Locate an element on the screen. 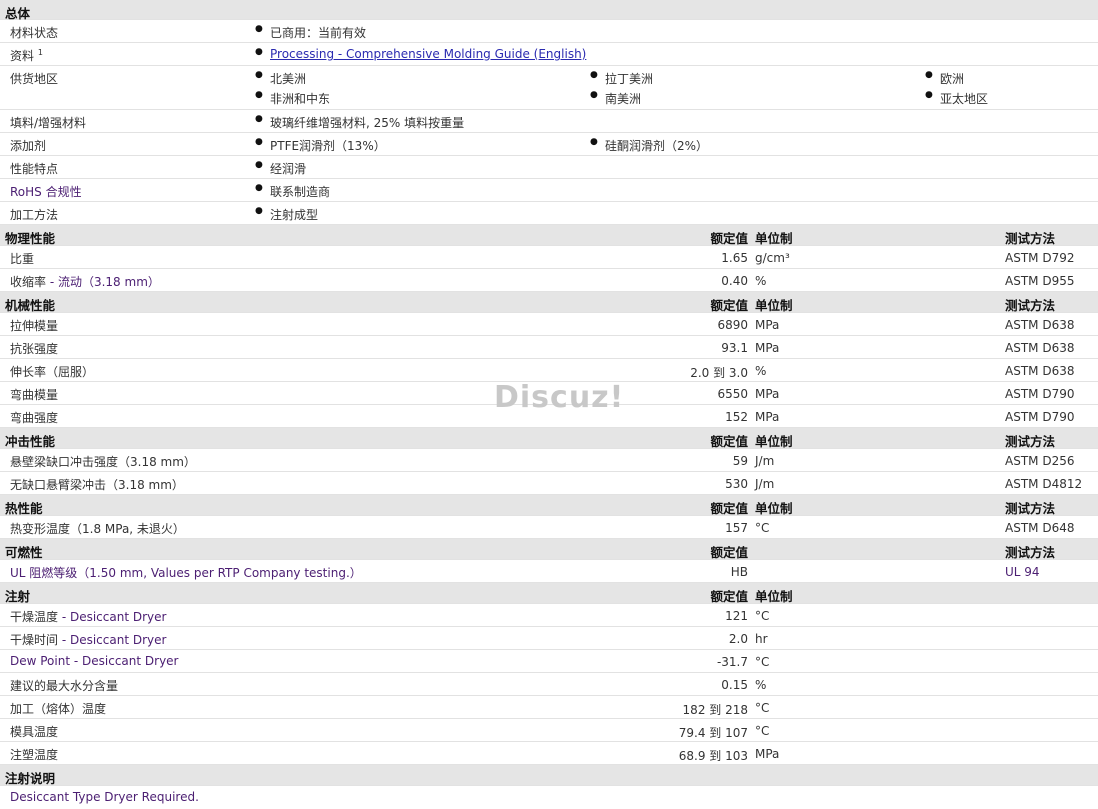 This screenshot has height=809, width=1098. section-title: 机械性能 is located at coordinates (30, 305).